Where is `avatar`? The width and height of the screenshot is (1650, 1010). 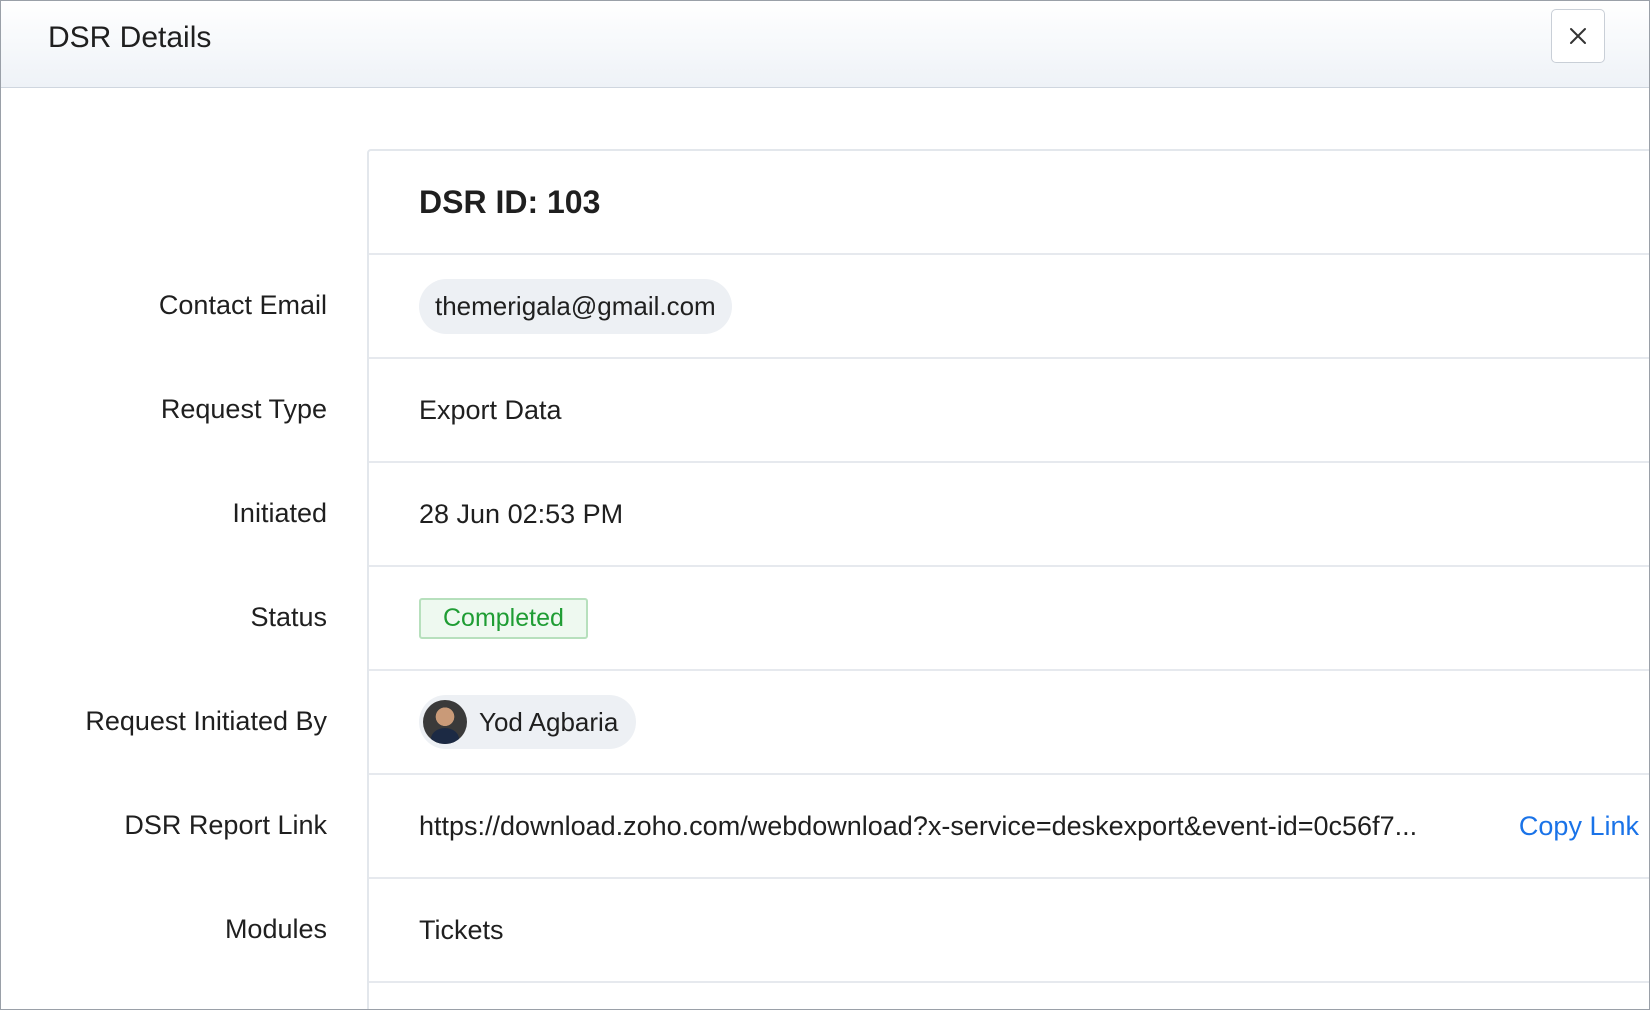 avatar is located at coordinates (445, 722).